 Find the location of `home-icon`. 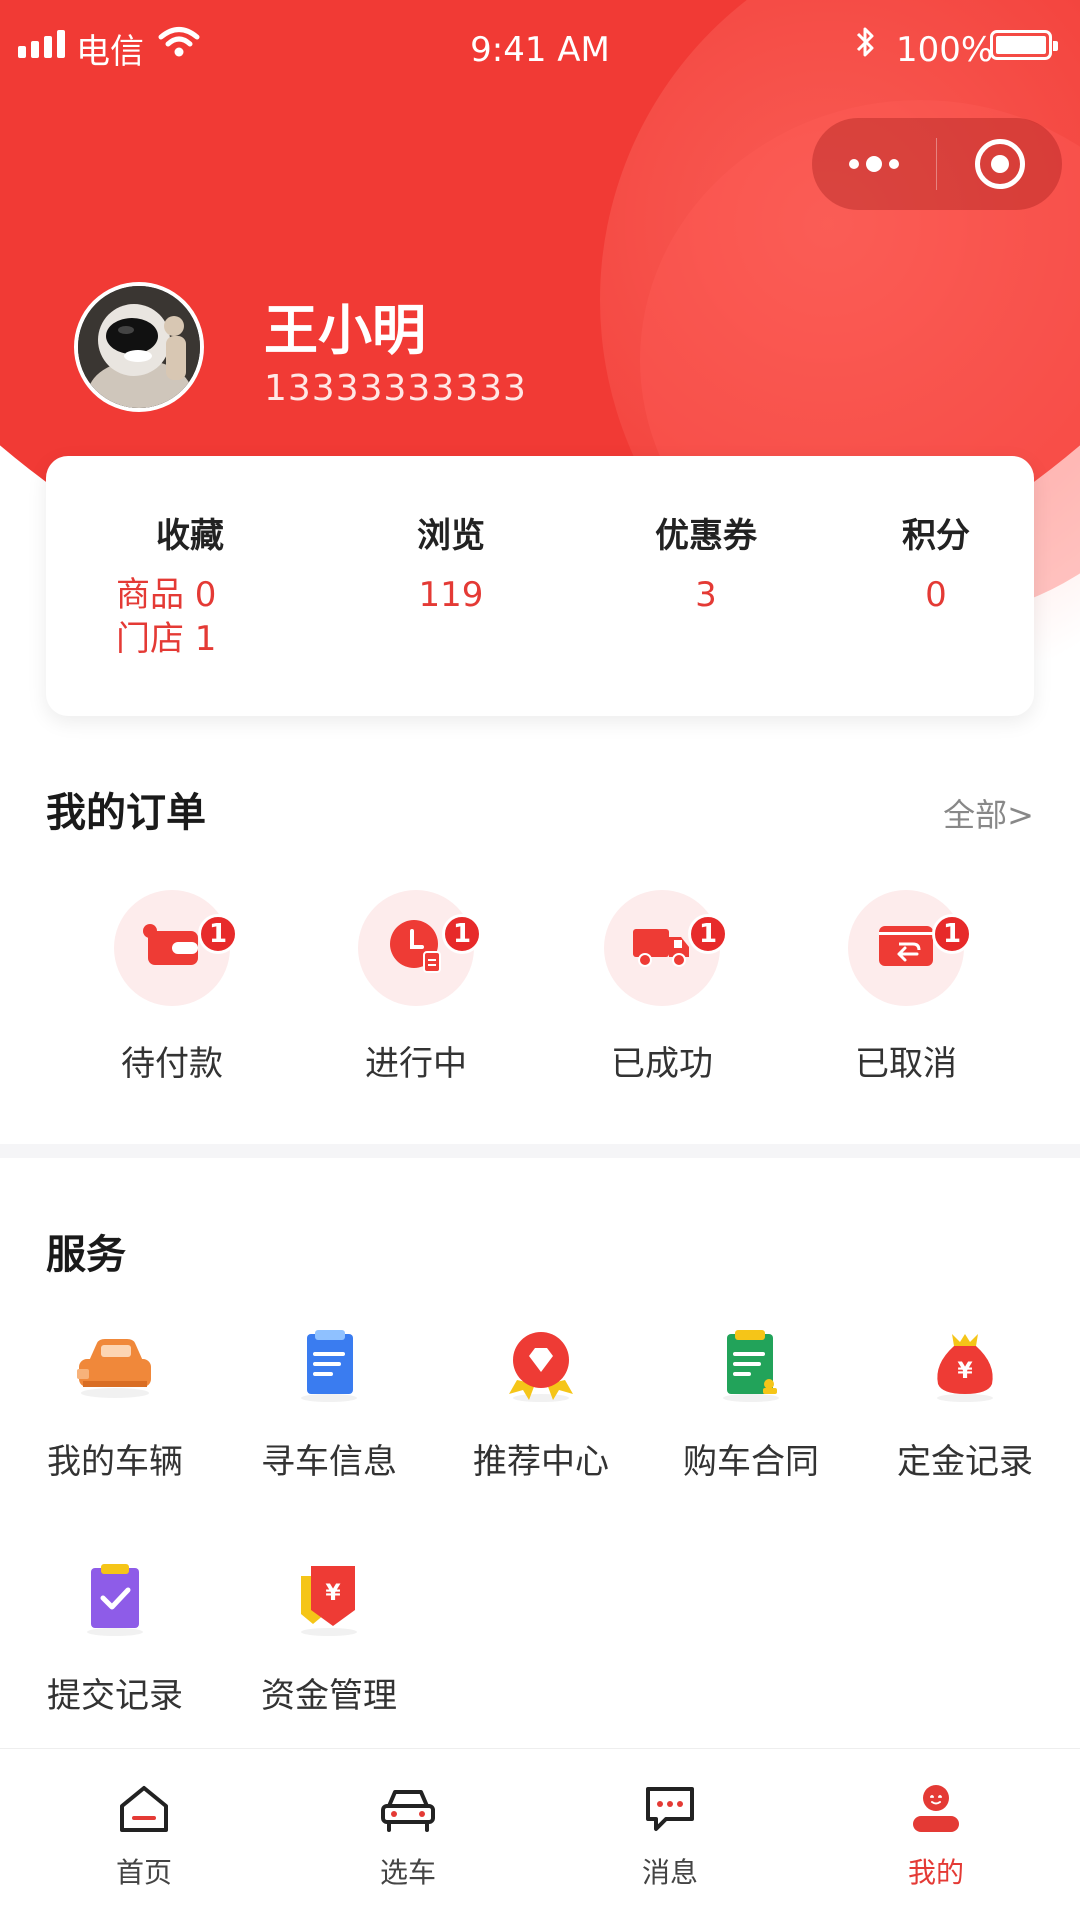

home-icon is located at coordinates (144, 1809).